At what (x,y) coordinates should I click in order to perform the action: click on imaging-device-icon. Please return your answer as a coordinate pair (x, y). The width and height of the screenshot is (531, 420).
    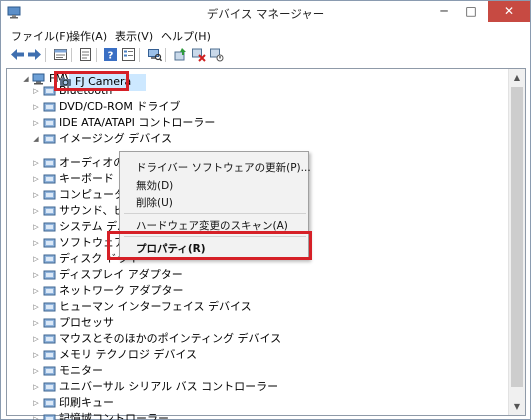
    Looking at the image, I should click on (49, 139).